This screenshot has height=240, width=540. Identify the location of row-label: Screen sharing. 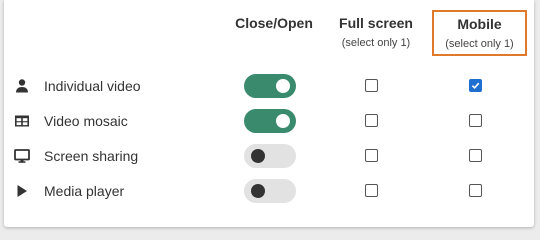
(91, 156).